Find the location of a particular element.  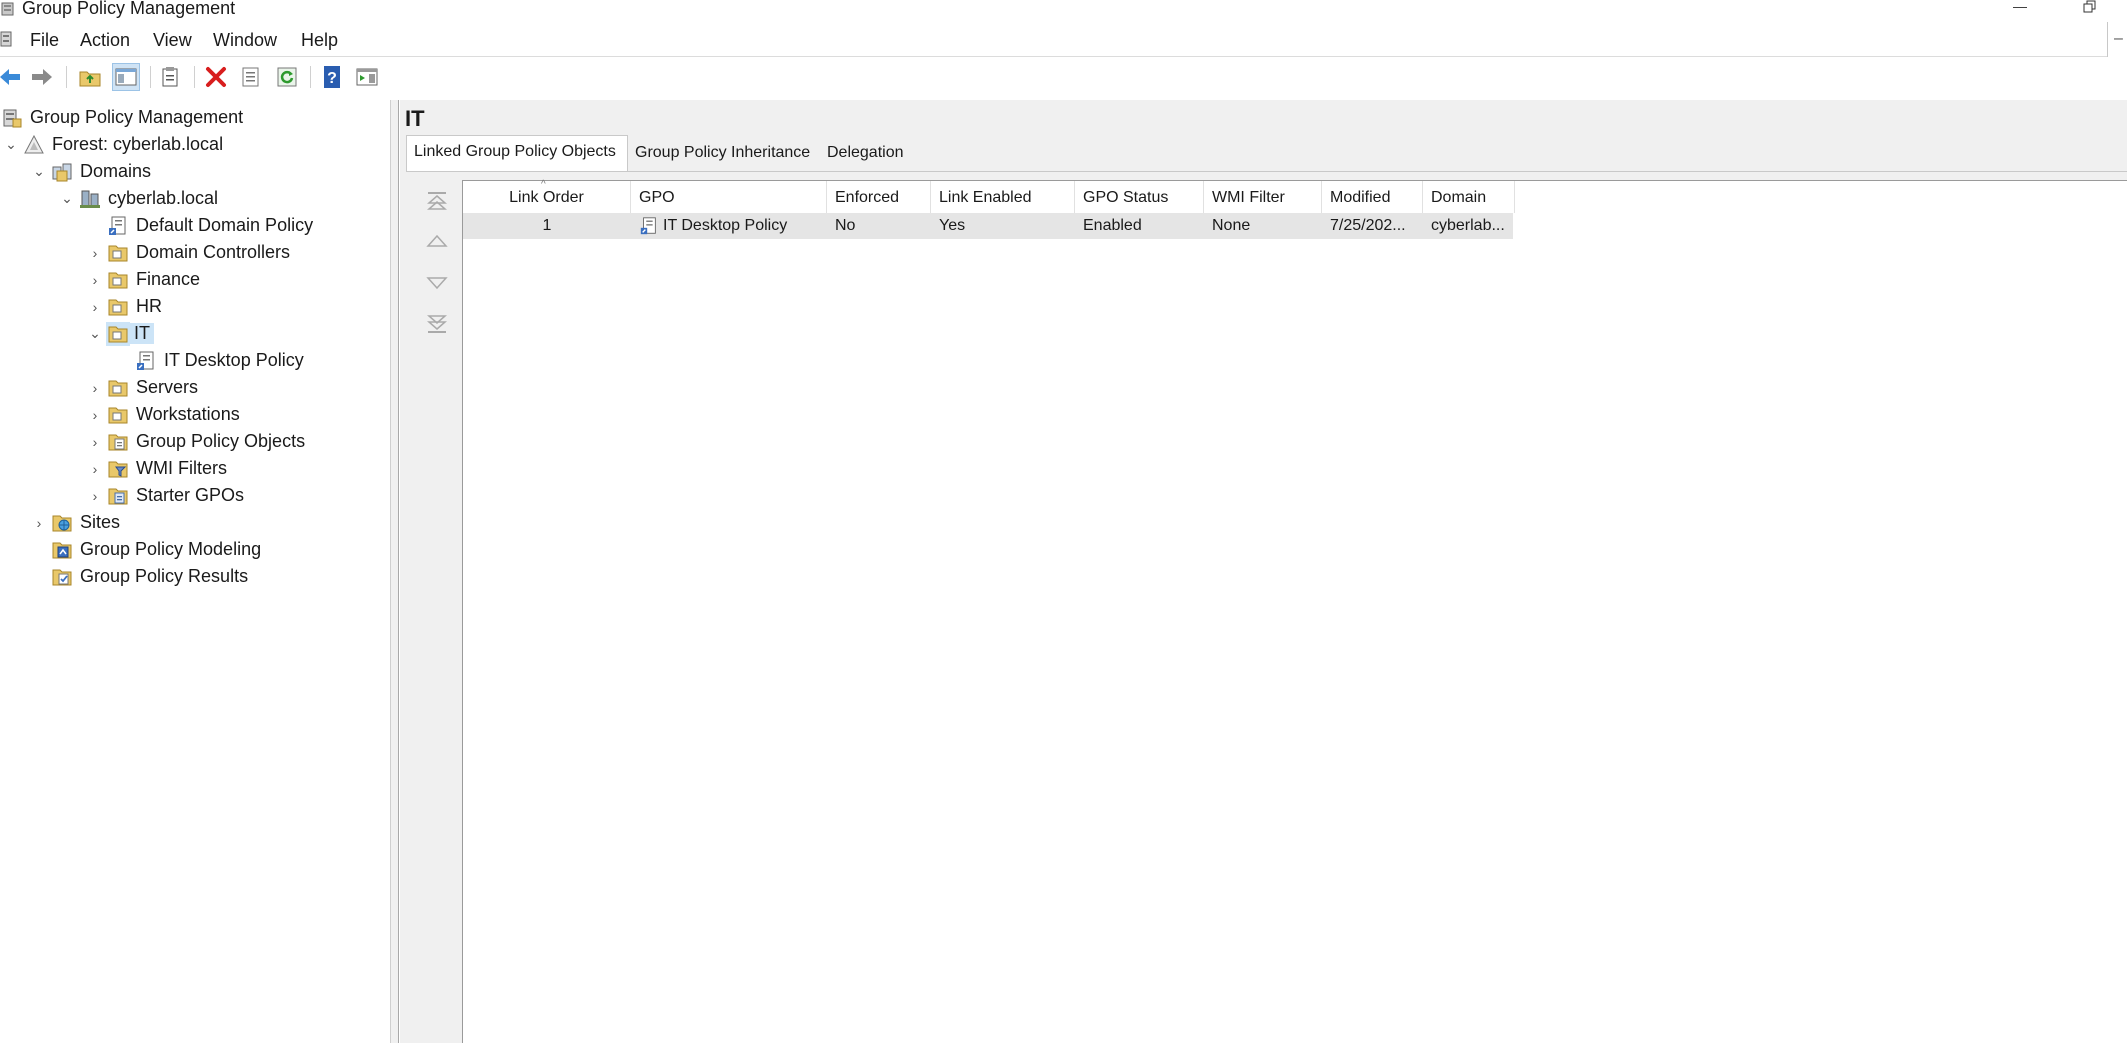

forest-icon is located at coordinates (34, 145).